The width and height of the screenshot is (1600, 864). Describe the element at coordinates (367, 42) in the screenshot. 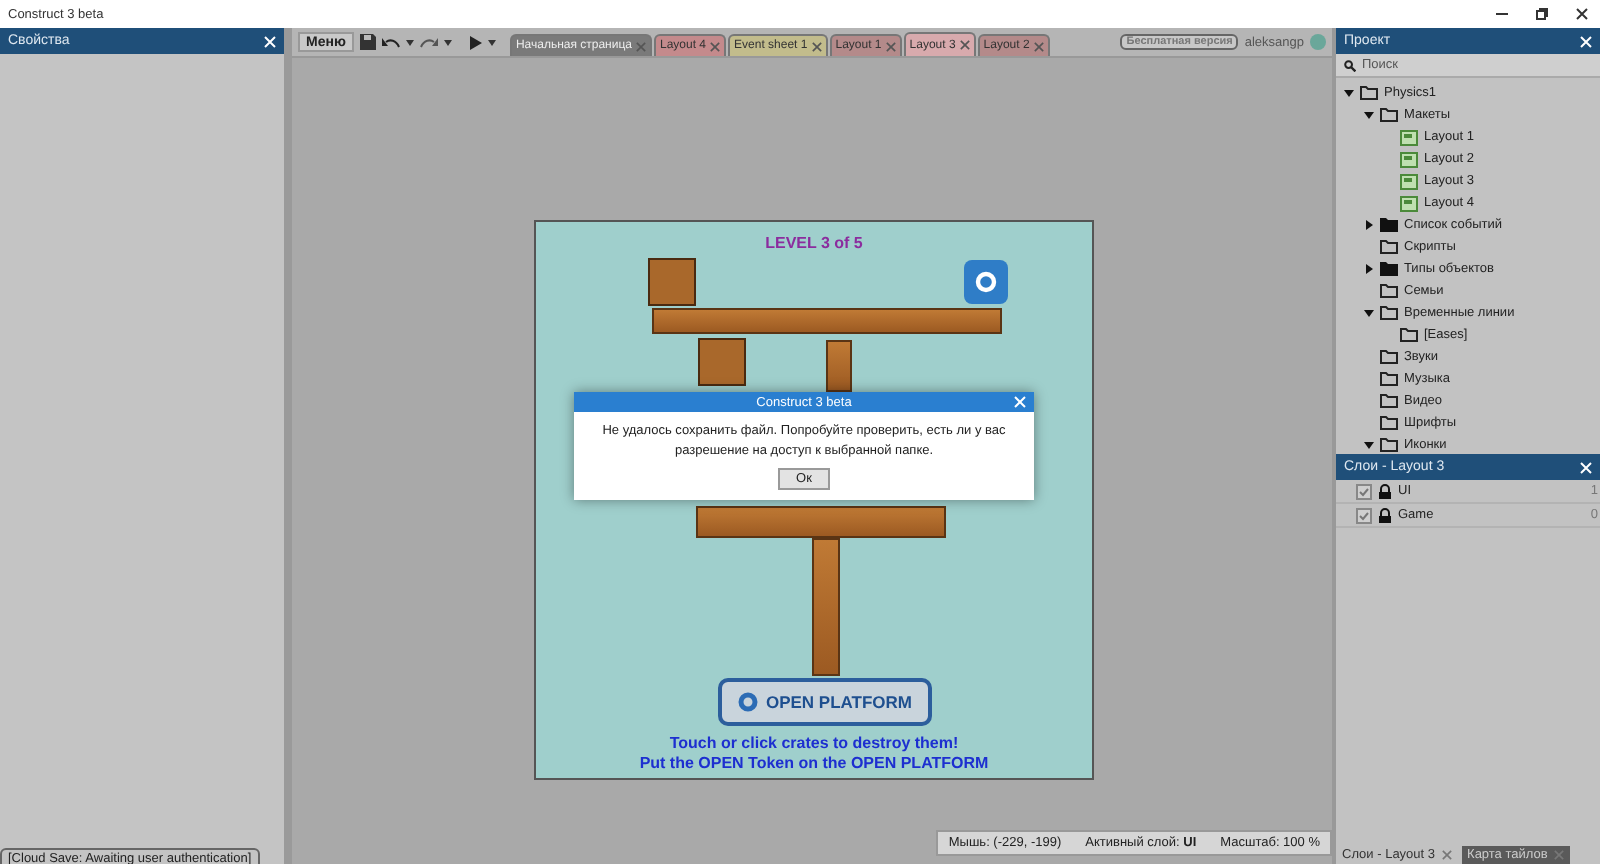

I see `save-icon` at that location.